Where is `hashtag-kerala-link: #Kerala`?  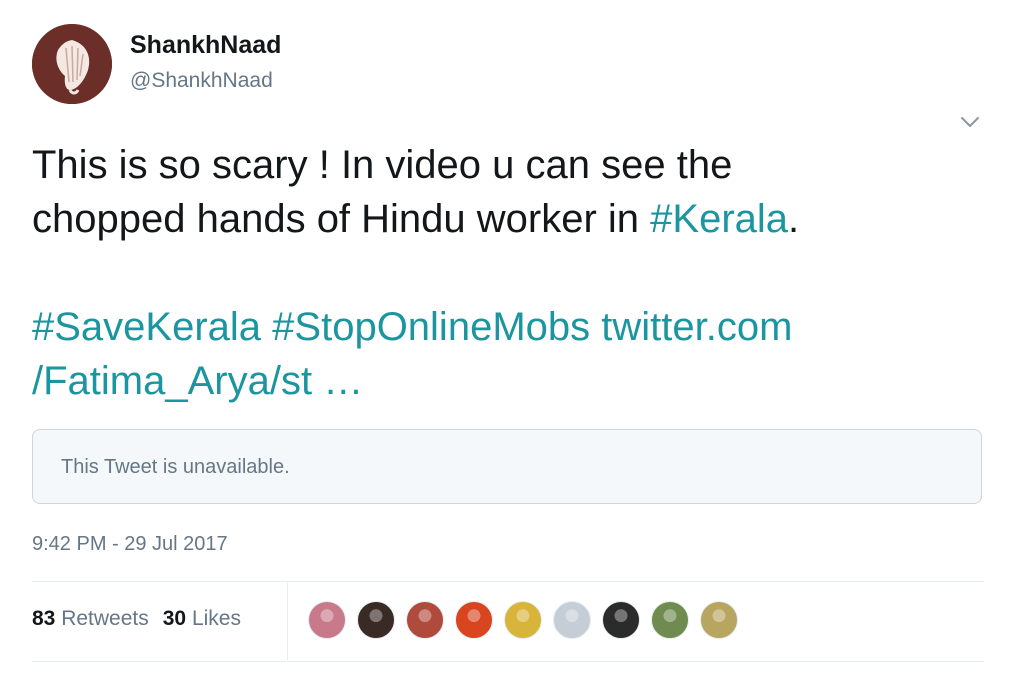 hashtag-kerala-link: #Kerala is located at coordinates (719, 219).